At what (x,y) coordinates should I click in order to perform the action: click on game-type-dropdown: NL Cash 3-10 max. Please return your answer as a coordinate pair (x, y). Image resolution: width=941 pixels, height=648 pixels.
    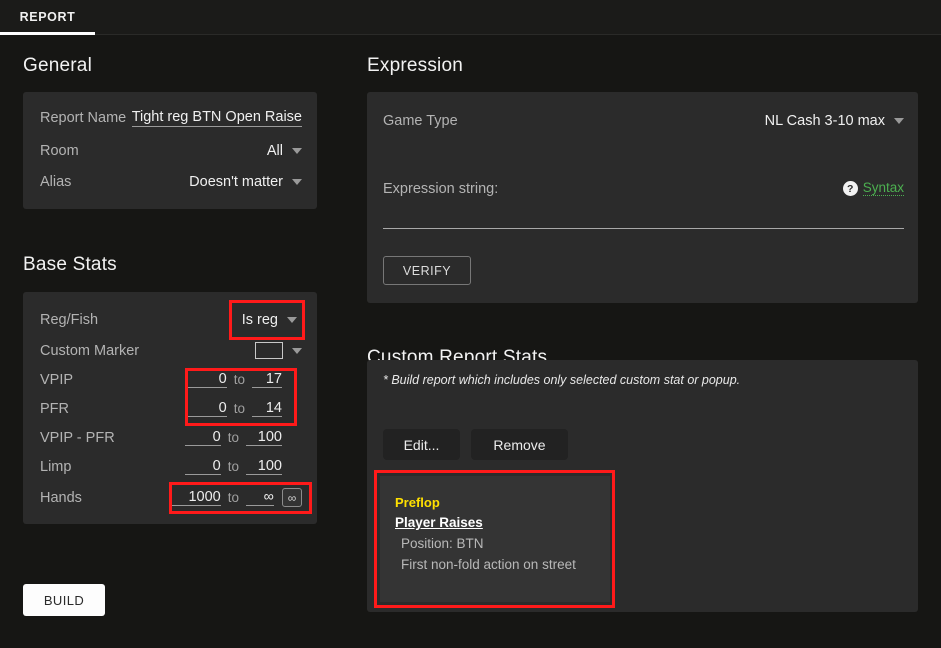
    Looking at the image, I should click on (834, 121).